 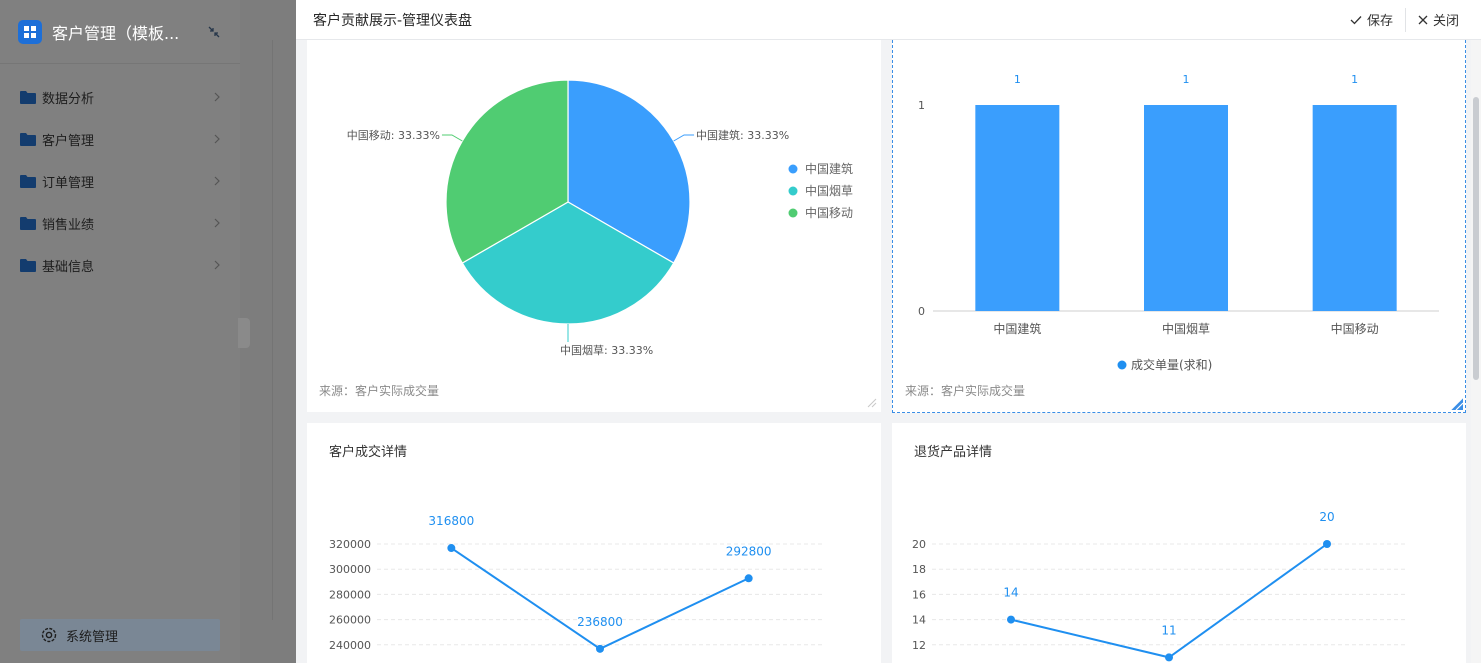 I want to click on point-data-label: 316800, so click(x=451, y=521).